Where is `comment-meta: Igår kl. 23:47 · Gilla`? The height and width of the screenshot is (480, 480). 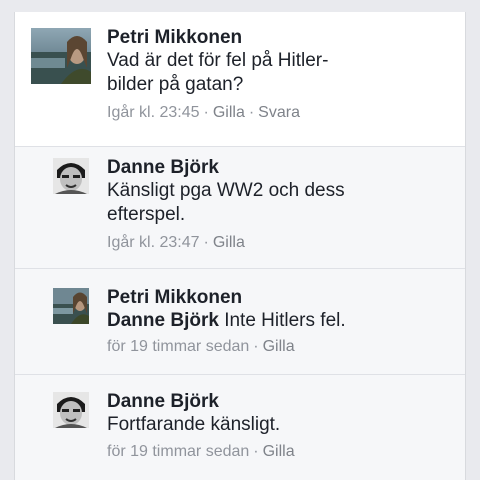 comment-meta: Igår kl. 23:47 · Gilla is located at coordinates (281, 243).